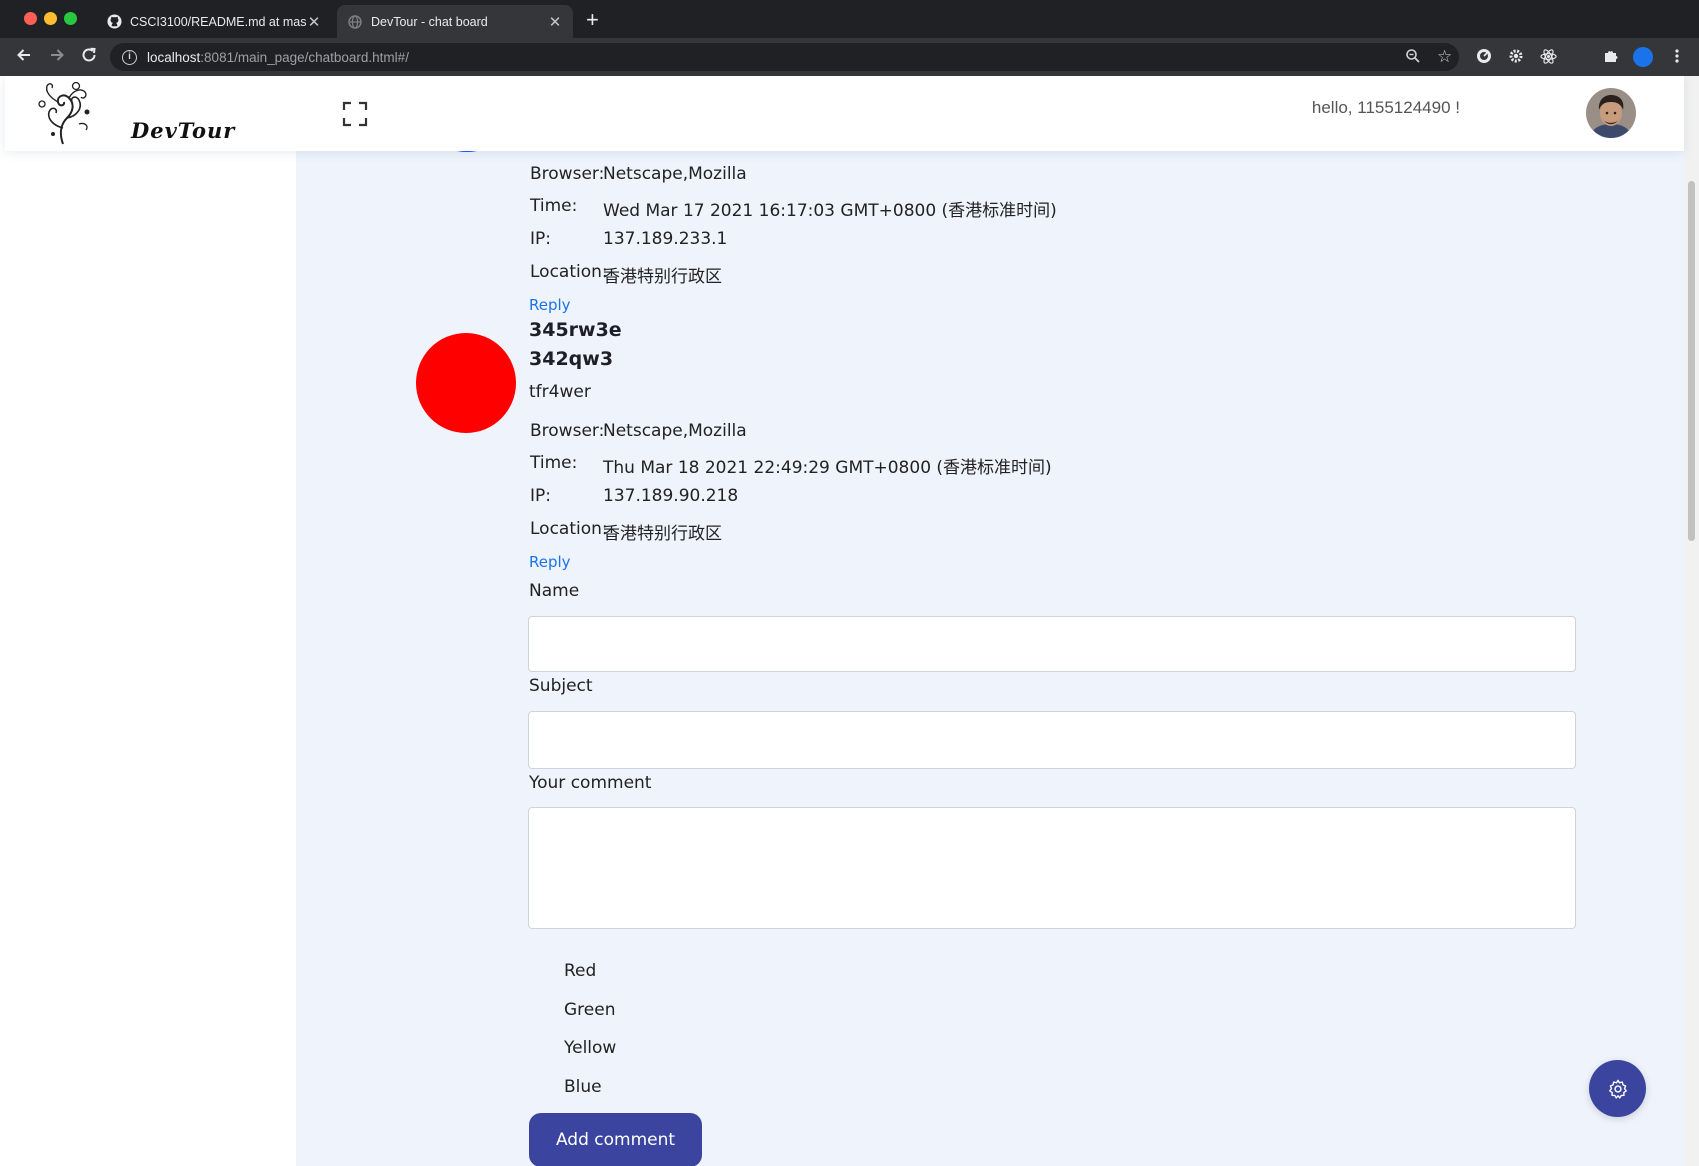 This screenshot has width=1699, height=1166. Describe the element at coordinates (1444, 57) in the screenshot. I see `bookmark-star-icon: ☆` at that location.